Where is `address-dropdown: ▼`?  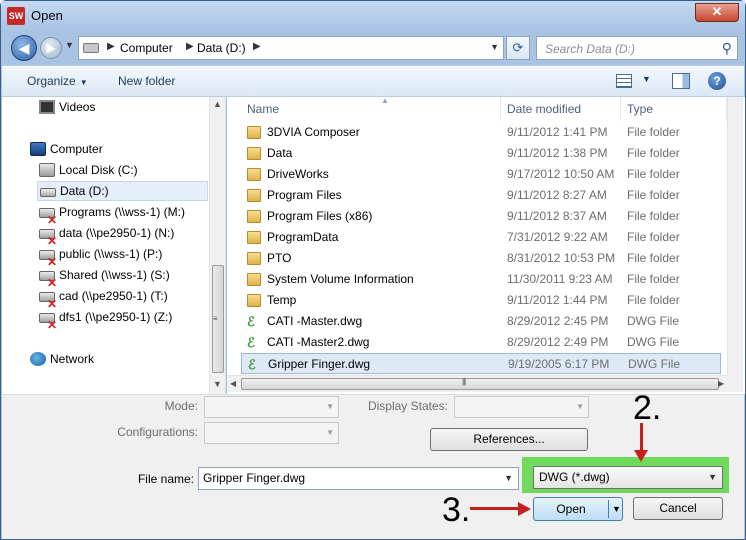
address-dropdown: ▼ is located at coordinates (494, 47).